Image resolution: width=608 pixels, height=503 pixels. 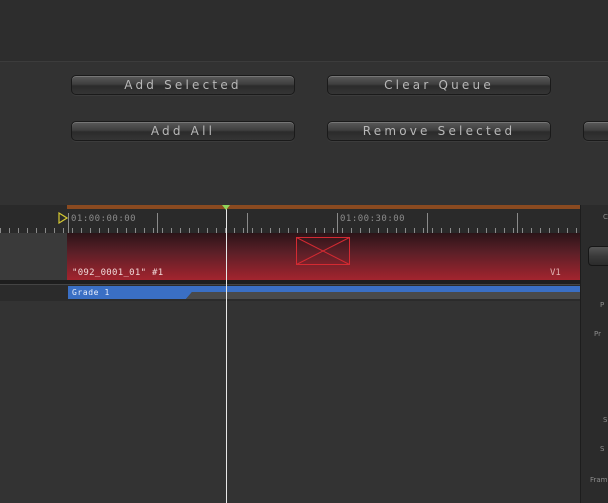 I want to click on video-track-header, so click(x=34, y=256).